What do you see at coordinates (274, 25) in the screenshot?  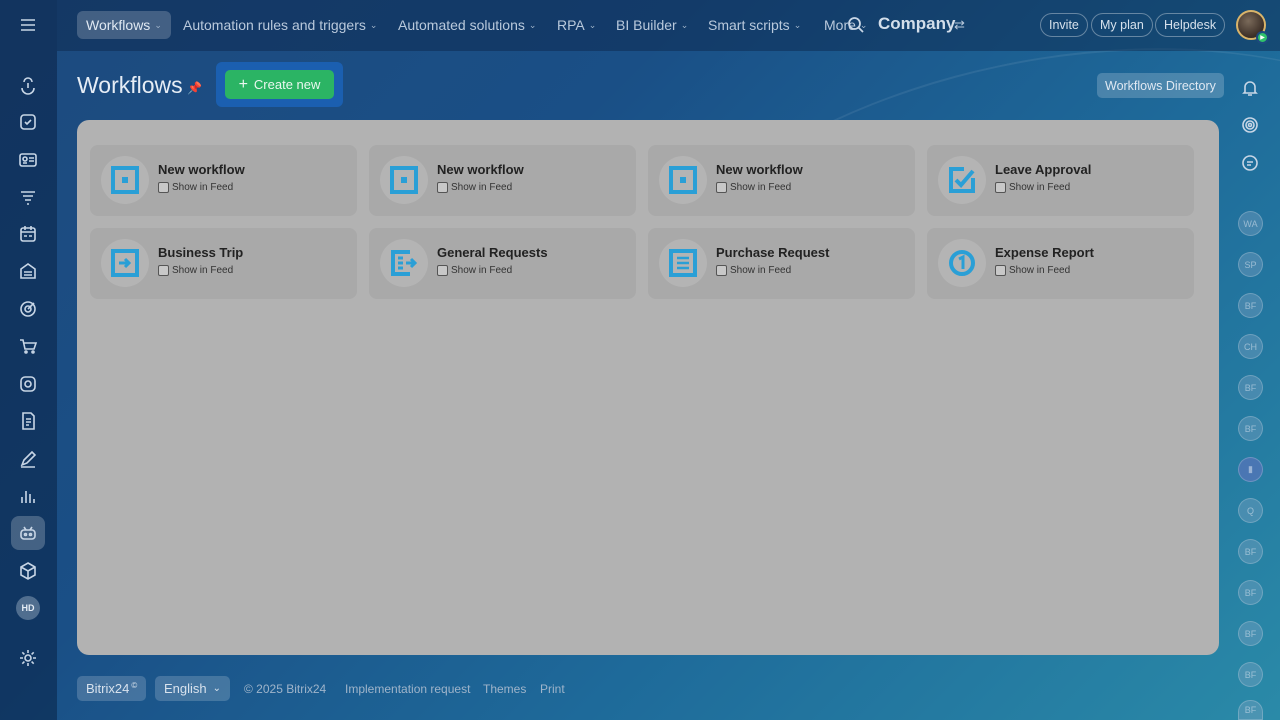 I see `nav-label: Automation rules and triggers` at bounding box center [274, 25].